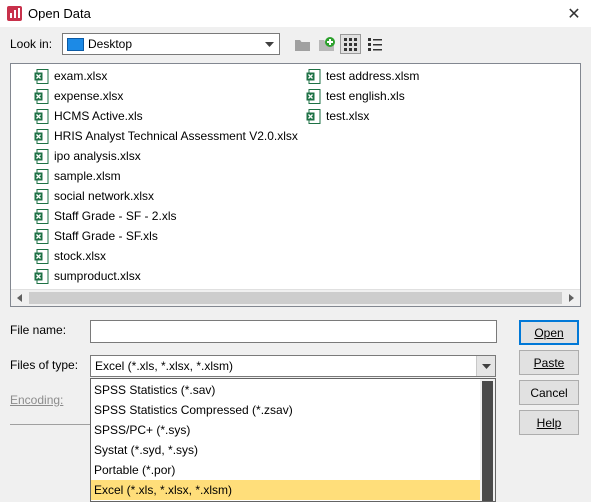 The height and width of the screenshot is (502, 591). Describe the element at coordinates (293, 331) in the screenshot. I see `file-name-input` at that location.